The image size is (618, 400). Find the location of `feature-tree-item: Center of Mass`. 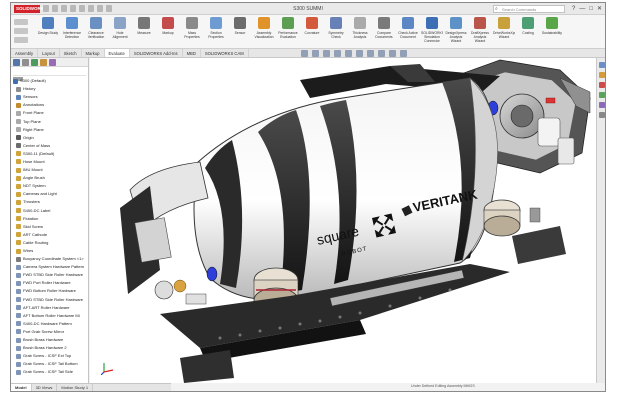

feature-tree-item: Center of Mass is located at coordinates (50, 146).